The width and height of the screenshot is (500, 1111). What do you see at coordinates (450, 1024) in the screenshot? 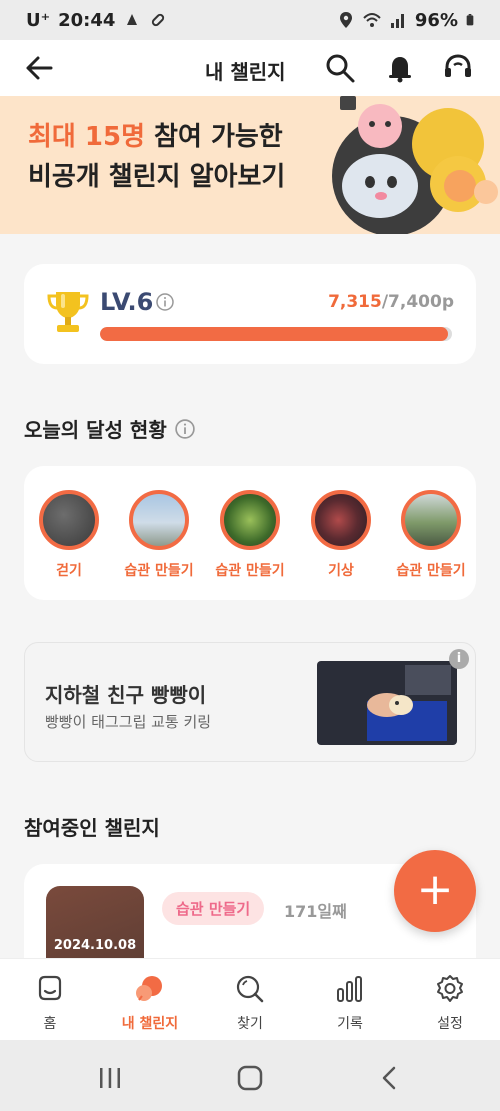
I see `nav-label: 설정` at bounding box center [450, 1024].